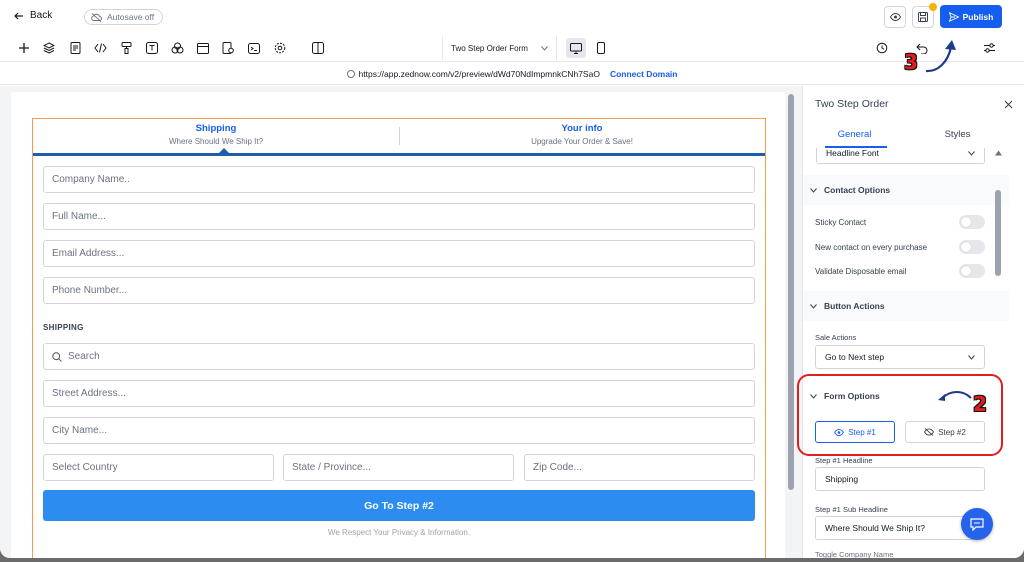 The height and width of the screenshot is (562, 1024). Describe the element at coordinates (582, 128) in the screenshot. I see `step-2-title: Your info` at that location.